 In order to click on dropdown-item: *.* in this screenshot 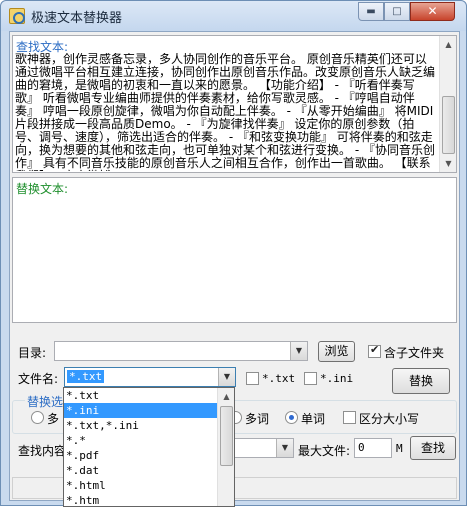, I will do `click(149, 440)`.